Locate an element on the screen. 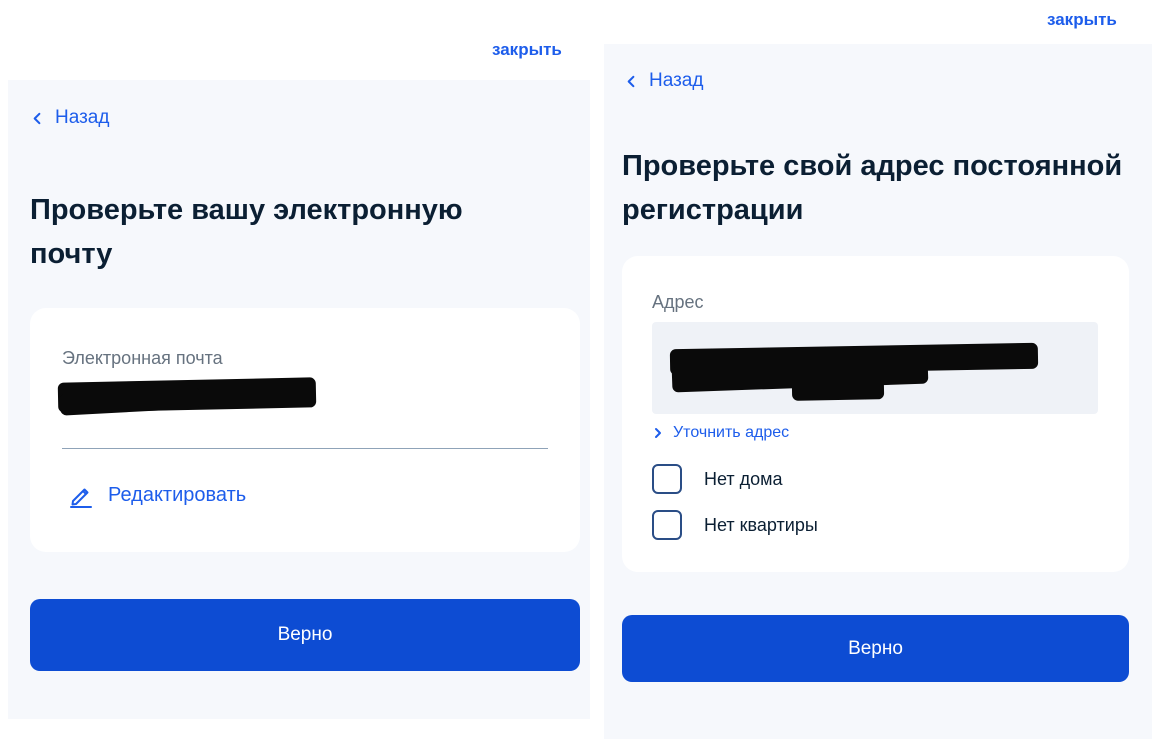 The width and height of the screenshot is (1152, 739). chevron-right-icon is located at coordinates (658, 433).